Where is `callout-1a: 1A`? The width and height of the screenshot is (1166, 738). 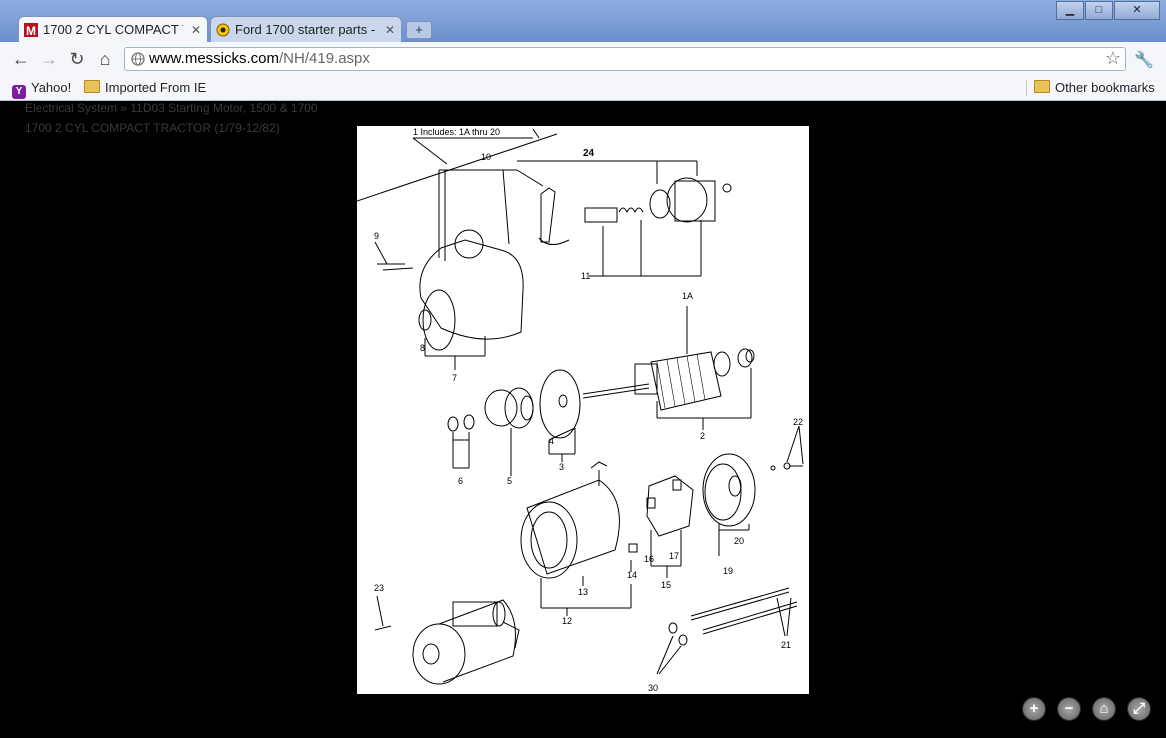 callout-1a: 1A is located at coordinates (687, 296).